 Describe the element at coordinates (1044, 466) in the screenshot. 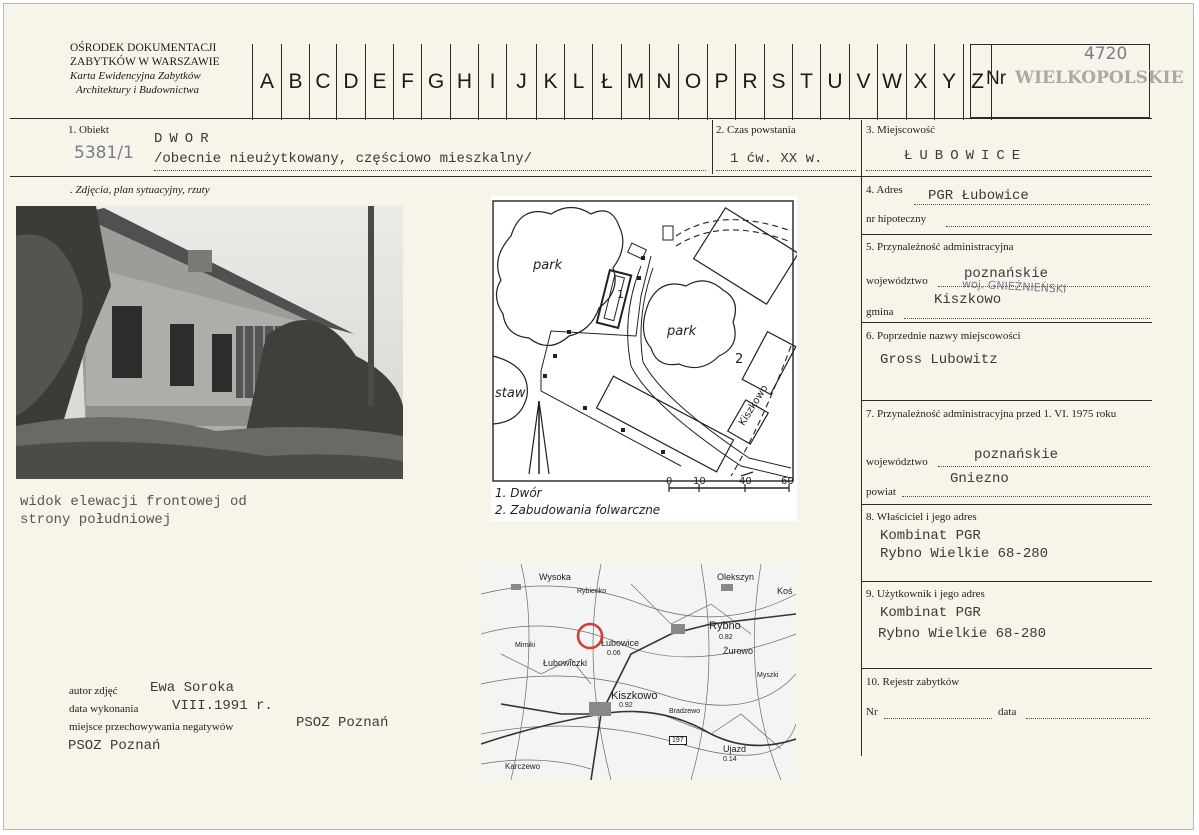

I see `woj1975-dotline` at that location.